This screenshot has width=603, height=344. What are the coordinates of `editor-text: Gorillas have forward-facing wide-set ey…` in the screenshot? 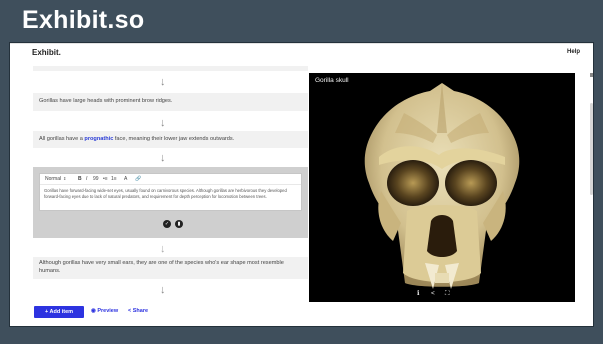 It's located at (171, 194).